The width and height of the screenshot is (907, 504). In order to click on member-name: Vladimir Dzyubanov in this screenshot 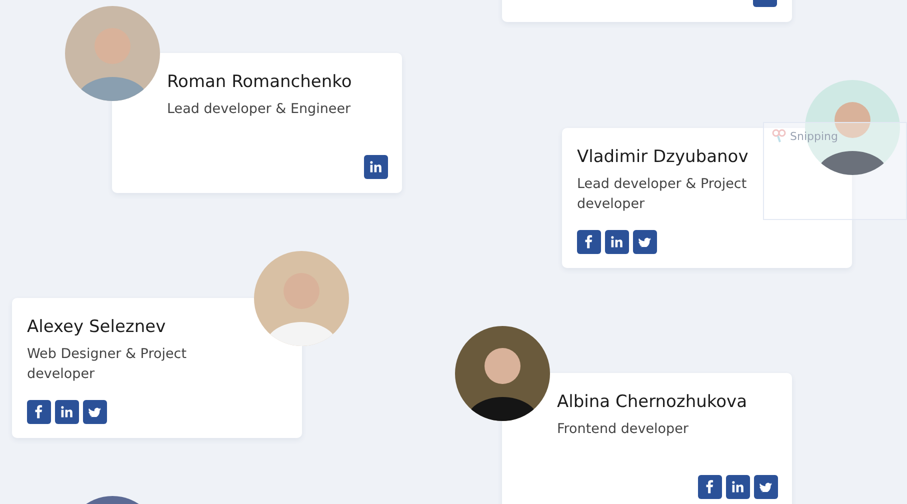, I will do `click(663, 157)`.